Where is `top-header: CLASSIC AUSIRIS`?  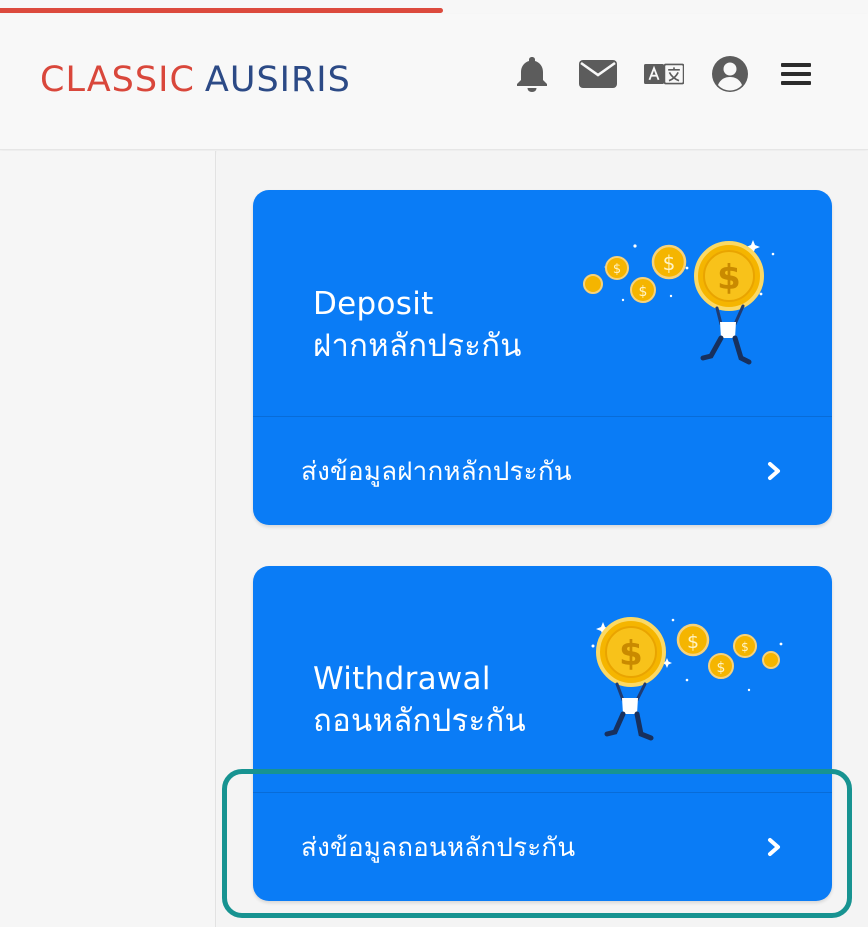 top-header: CLASSIC AUSIRIS is located at coordinates (434, 82).